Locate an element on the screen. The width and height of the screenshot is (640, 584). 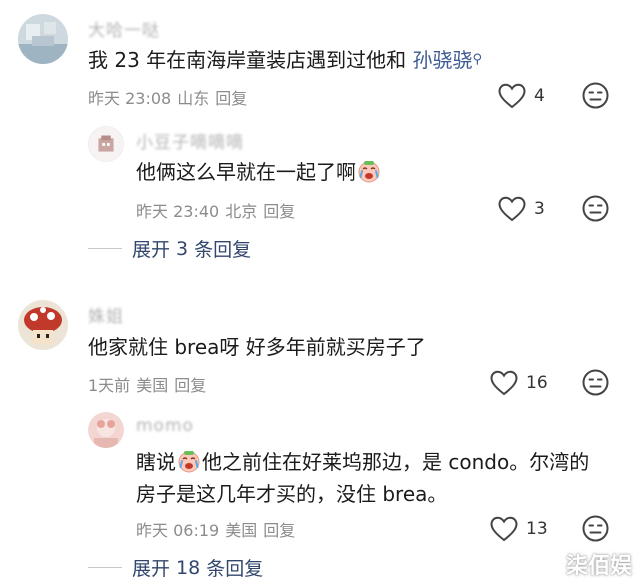
like-button: 4 is located at coordinates (521, 96).